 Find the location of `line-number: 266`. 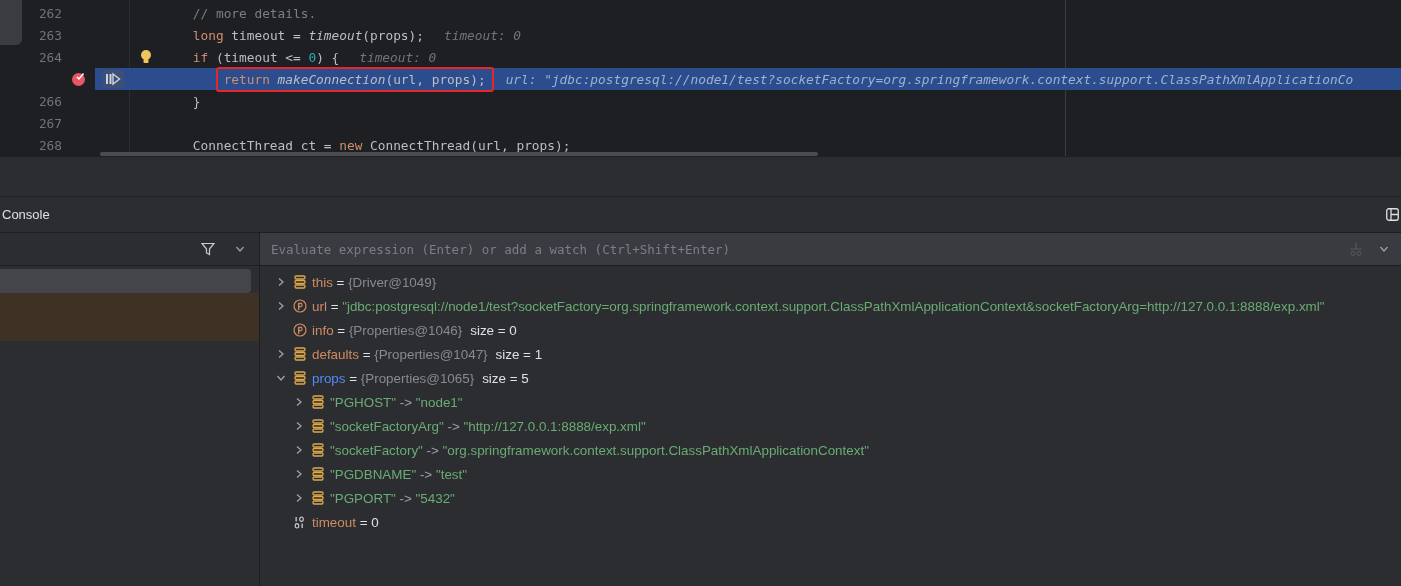

line-number: 266 is located at coordinates (49, 101).